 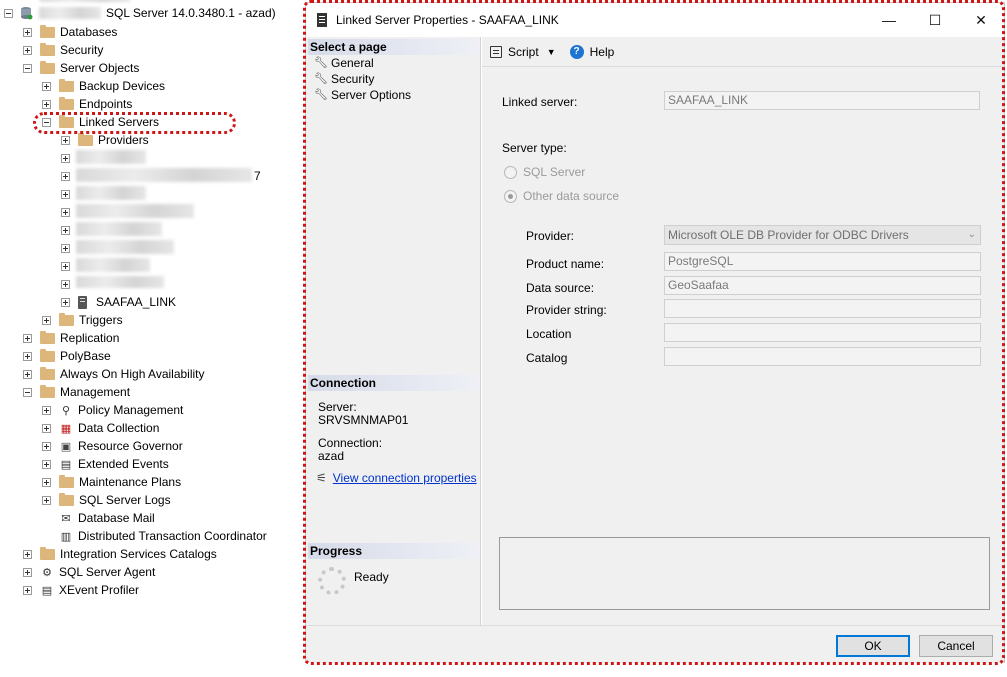 What do you see at coordinates (321, 478) in the screenshot?
I see `connection-properties-icon: ⚟` at bounding box center [321, 478].